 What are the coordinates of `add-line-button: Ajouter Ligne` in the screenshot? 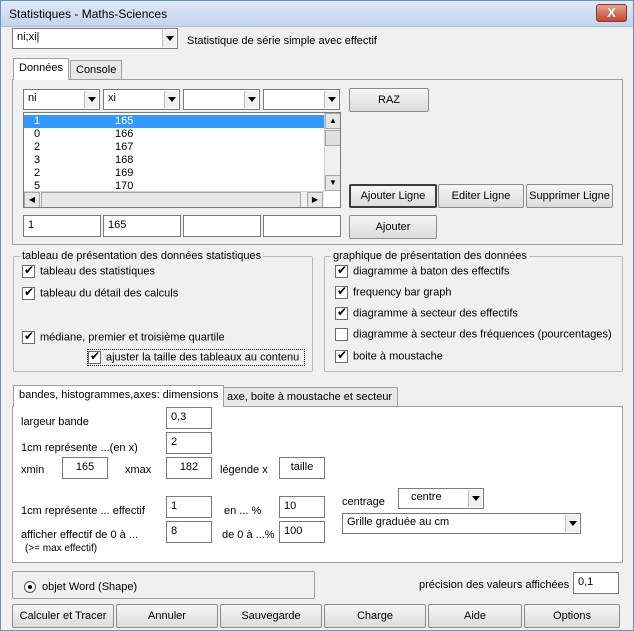 It's located at (393, 196).